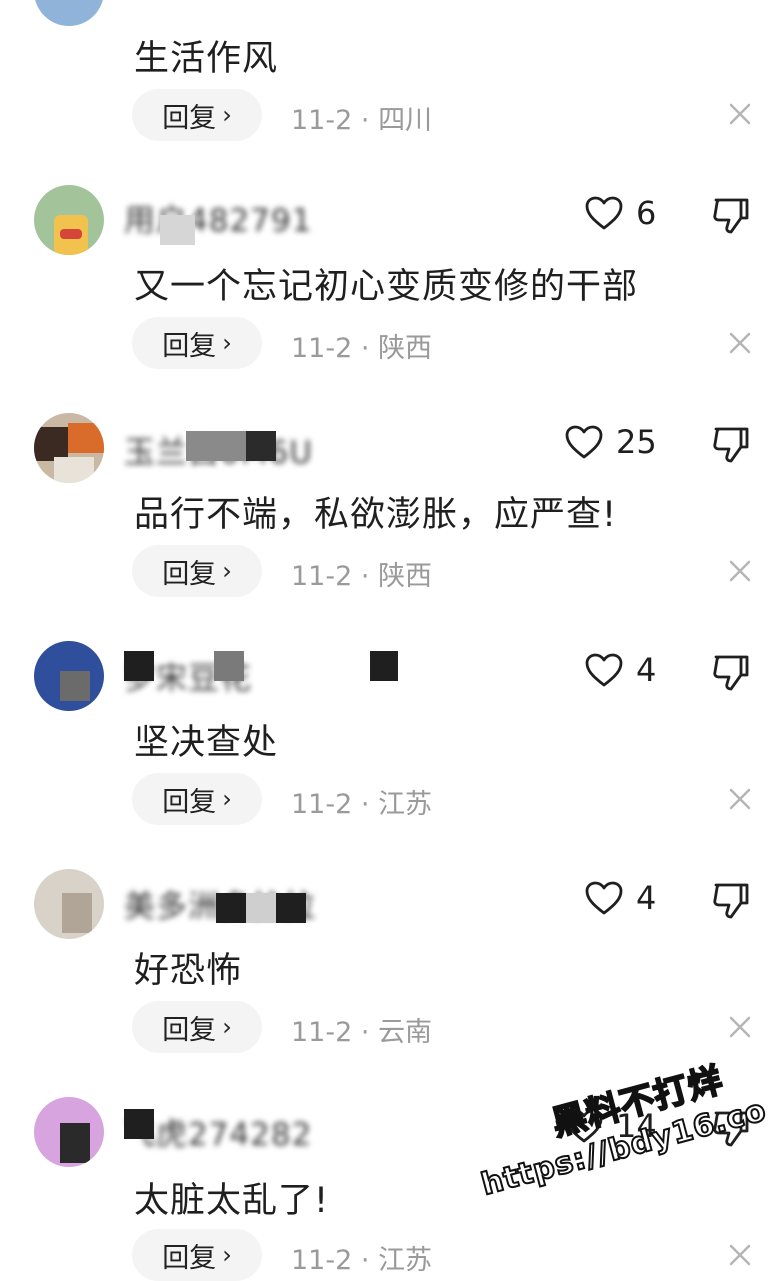 The height and width of the screenshot is (1281, 778). Describe the element at coordinates (376, 515) in the screenshot. I see `comment-text: 品行不端，私欲澎胀，应严查!` at that location.